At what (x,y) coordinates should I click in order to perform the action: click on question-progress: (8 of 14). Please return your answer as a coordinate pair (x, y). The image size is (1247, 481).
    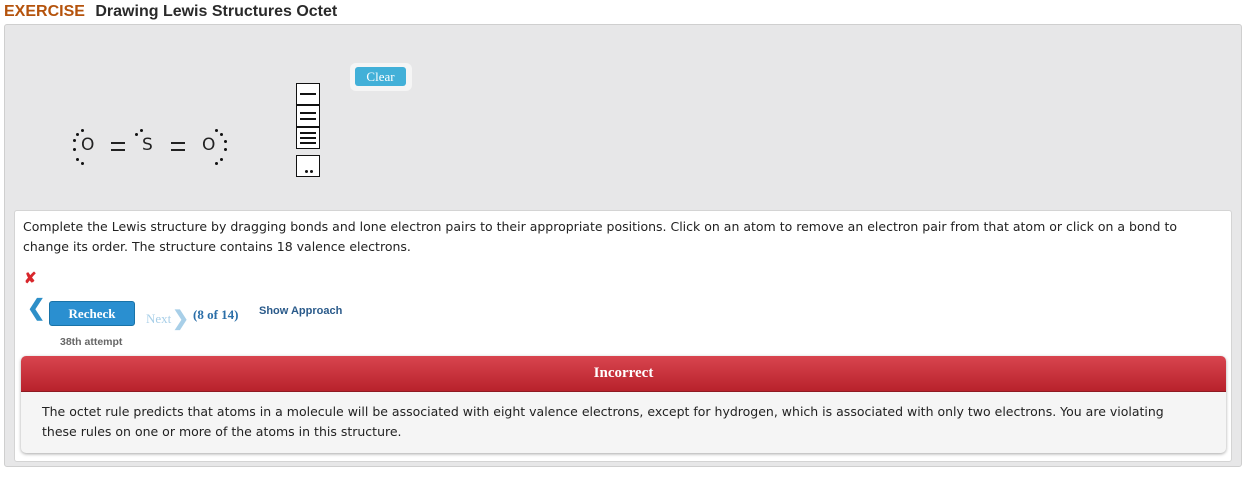
    Looking at the image, I should click on (216, 314).